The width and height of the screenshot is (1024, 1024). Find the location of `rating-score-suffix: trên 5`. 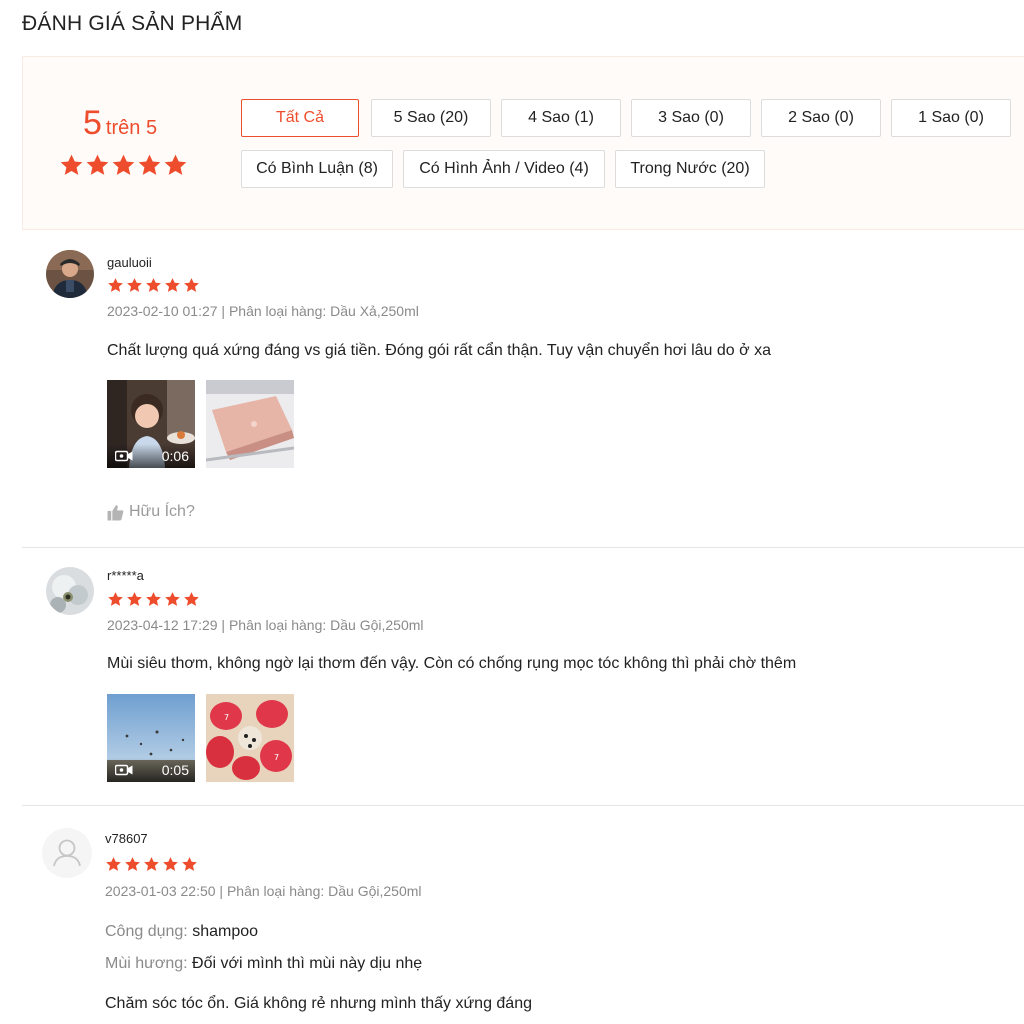

rating-score-suffix: trên 5 is located at coordinates (131, 128).